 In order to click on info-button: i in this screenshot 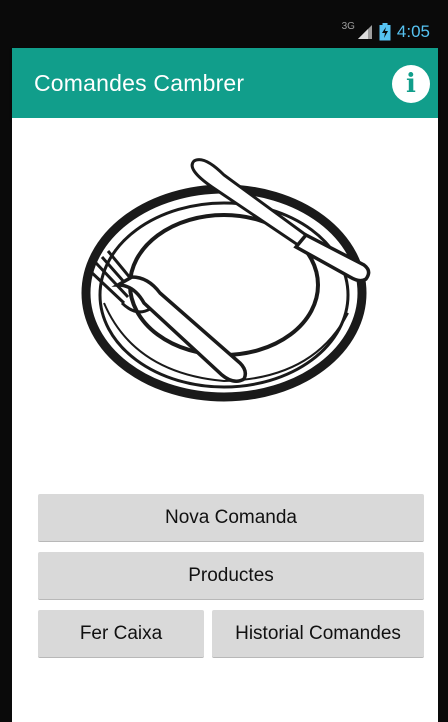, I will do `click(411, 84)`.